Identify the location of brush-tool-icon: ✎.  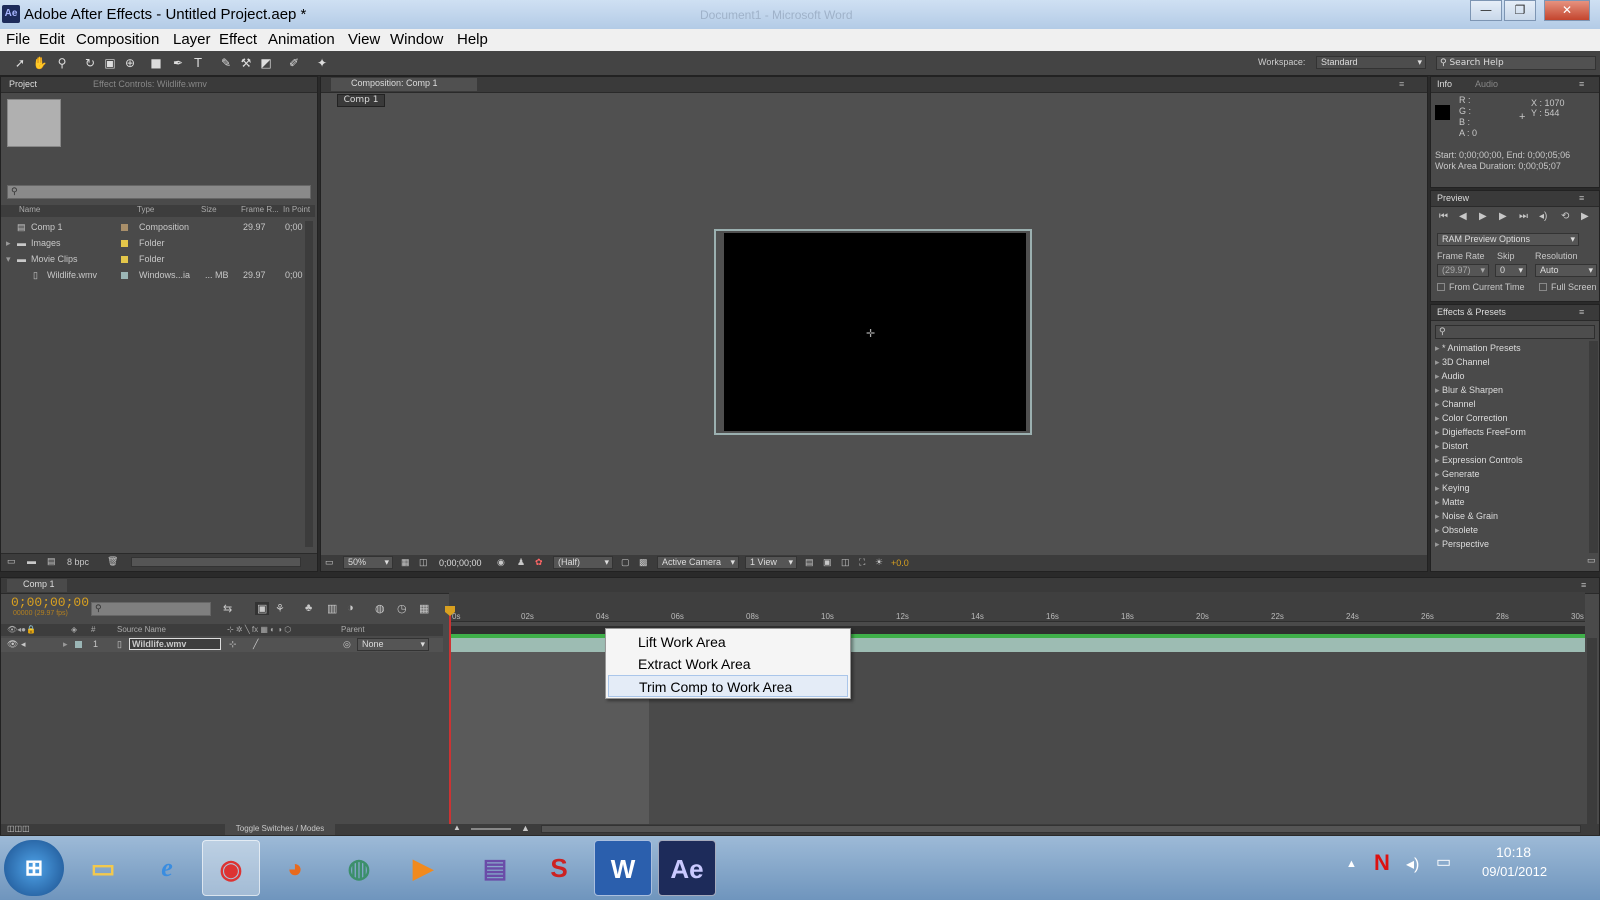
(226, 63).